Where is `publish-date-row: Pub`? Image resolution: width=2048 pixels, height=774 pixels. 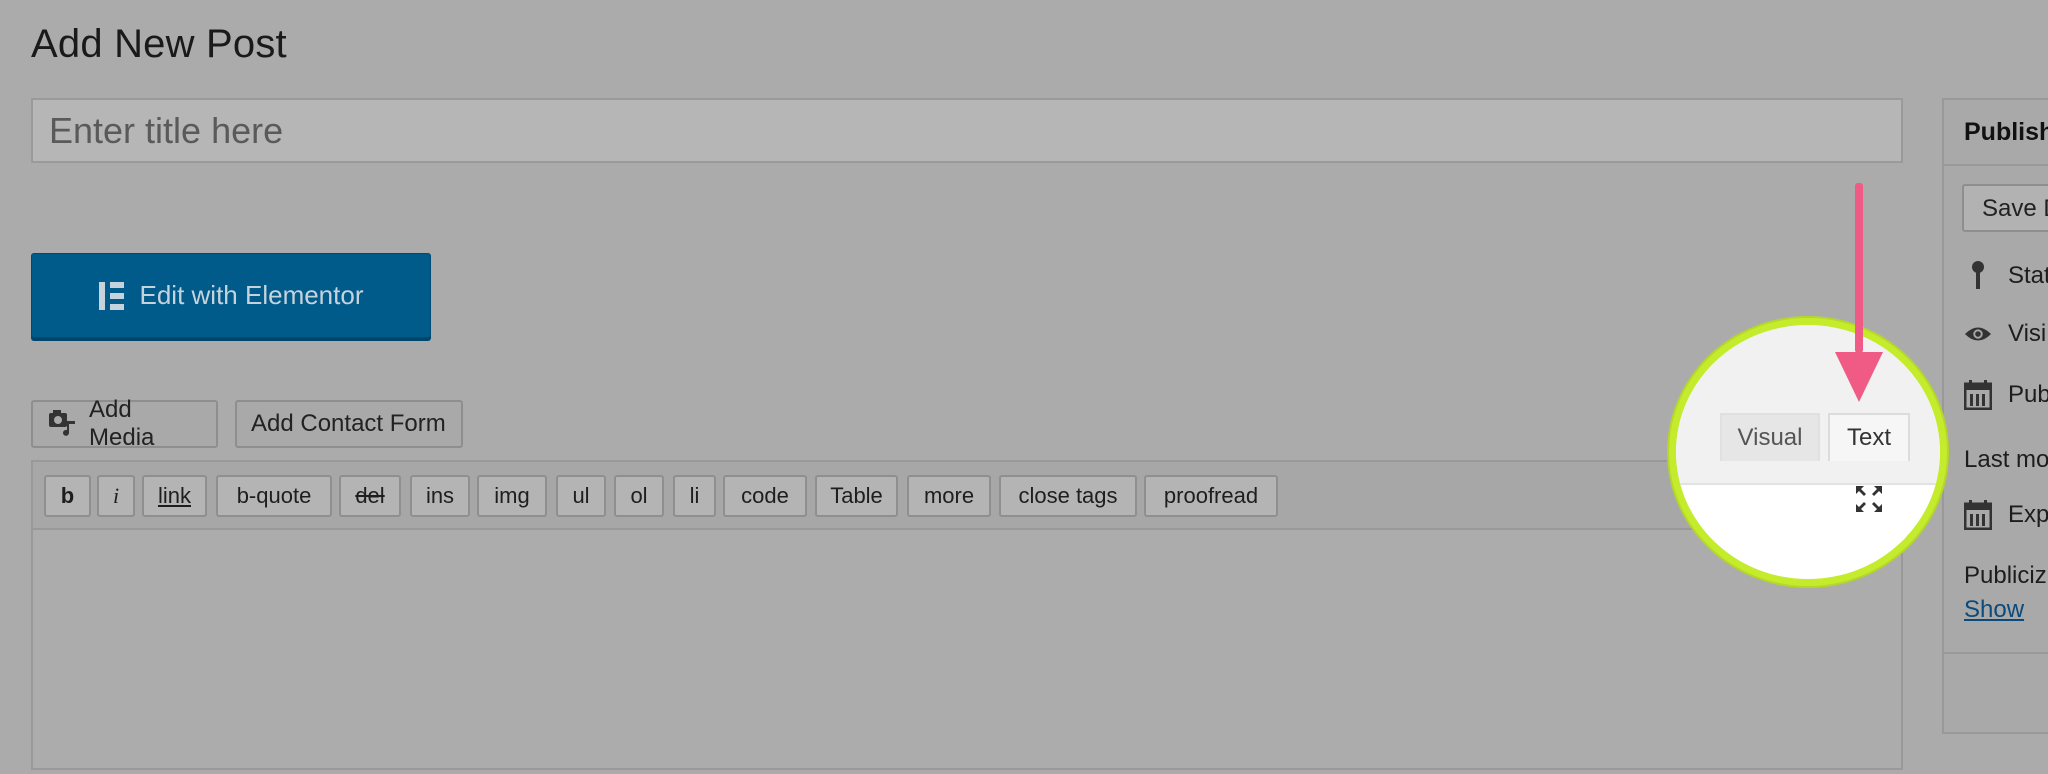
publish-date-row: Pub is located at coordinates (2006, 395).